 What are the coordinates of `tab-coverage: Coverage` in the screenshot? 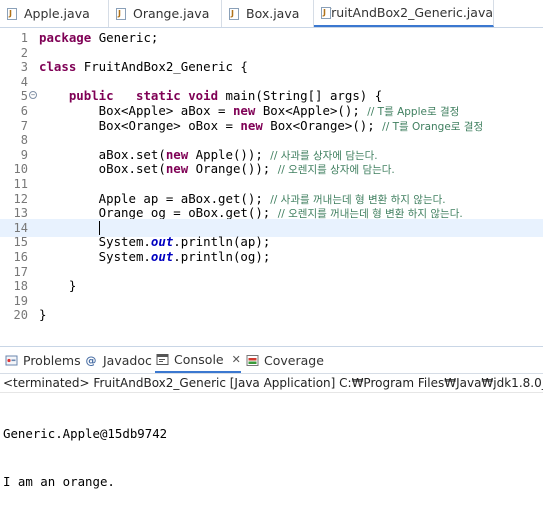 It's located at (284, 360).